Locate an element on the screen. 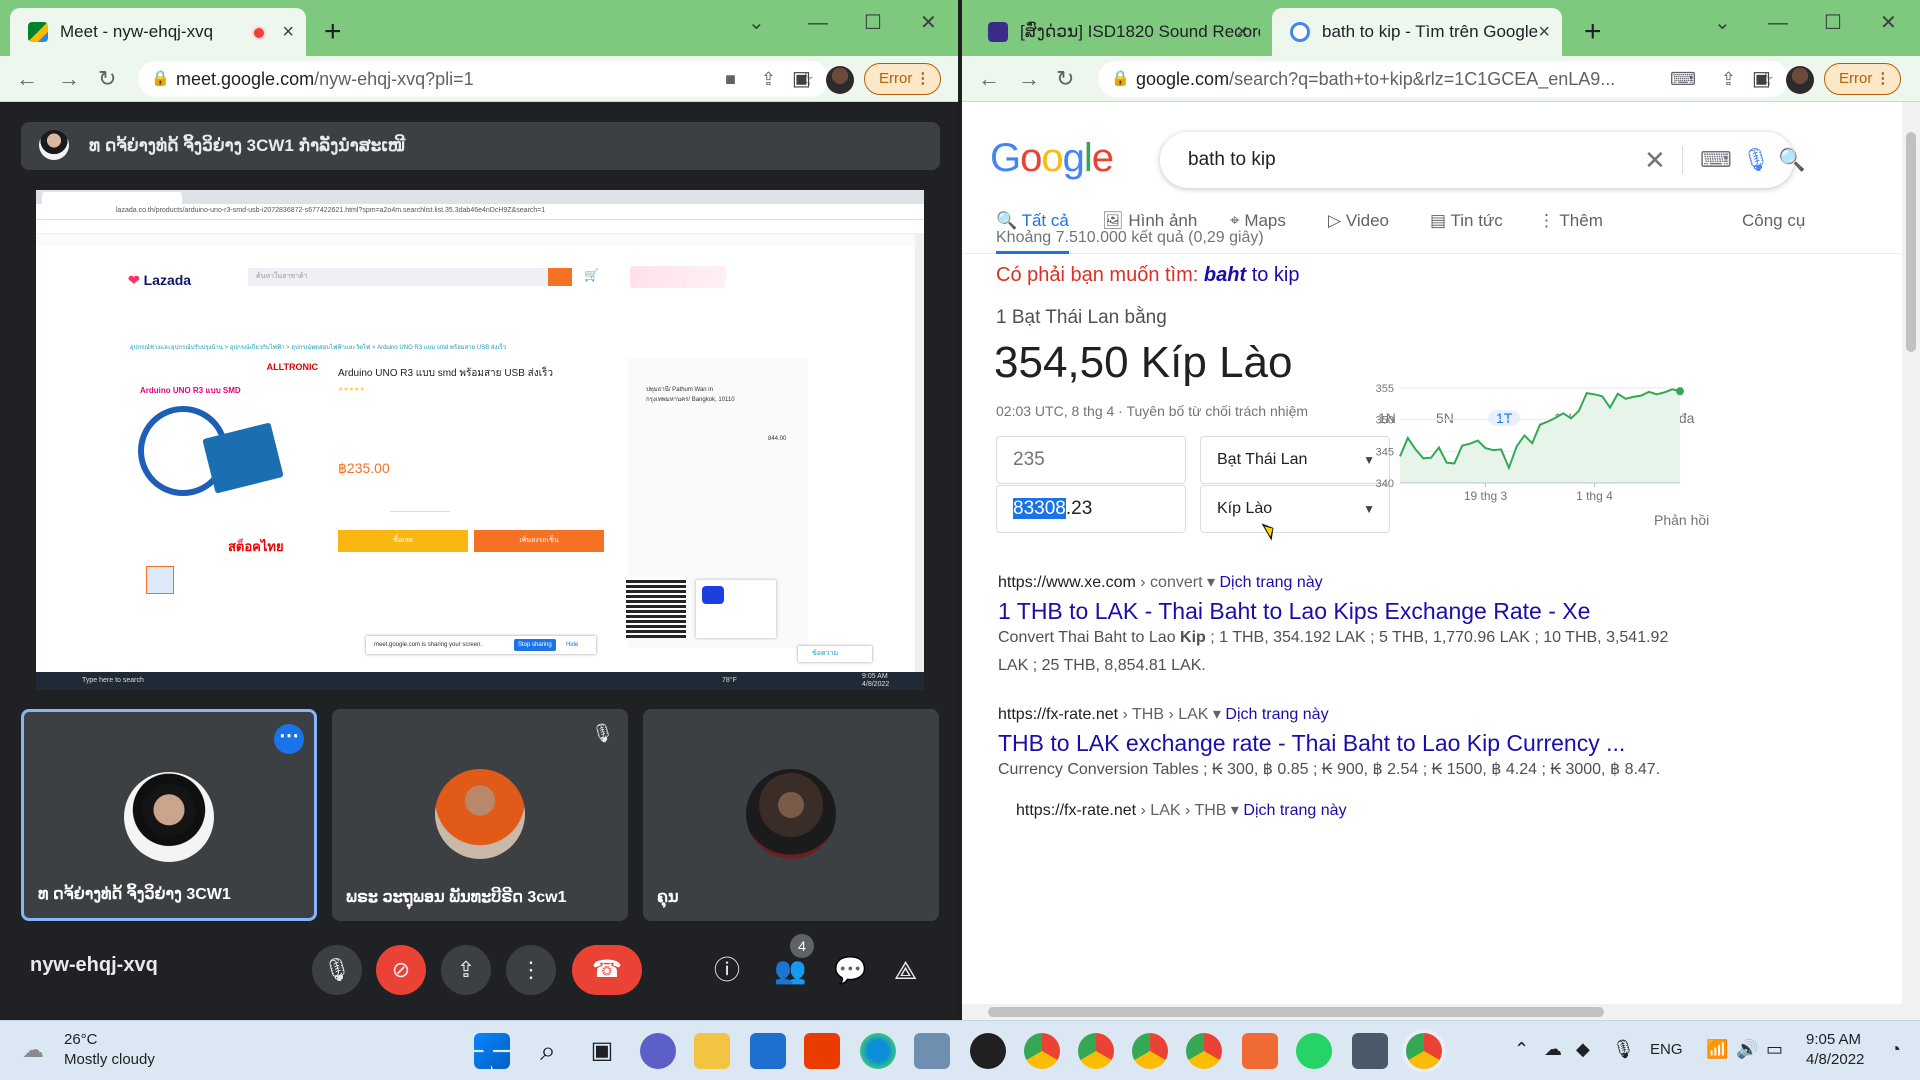  tab-google: bath to kip - Tìm trên Google × is located at coordinates (1417, 32).